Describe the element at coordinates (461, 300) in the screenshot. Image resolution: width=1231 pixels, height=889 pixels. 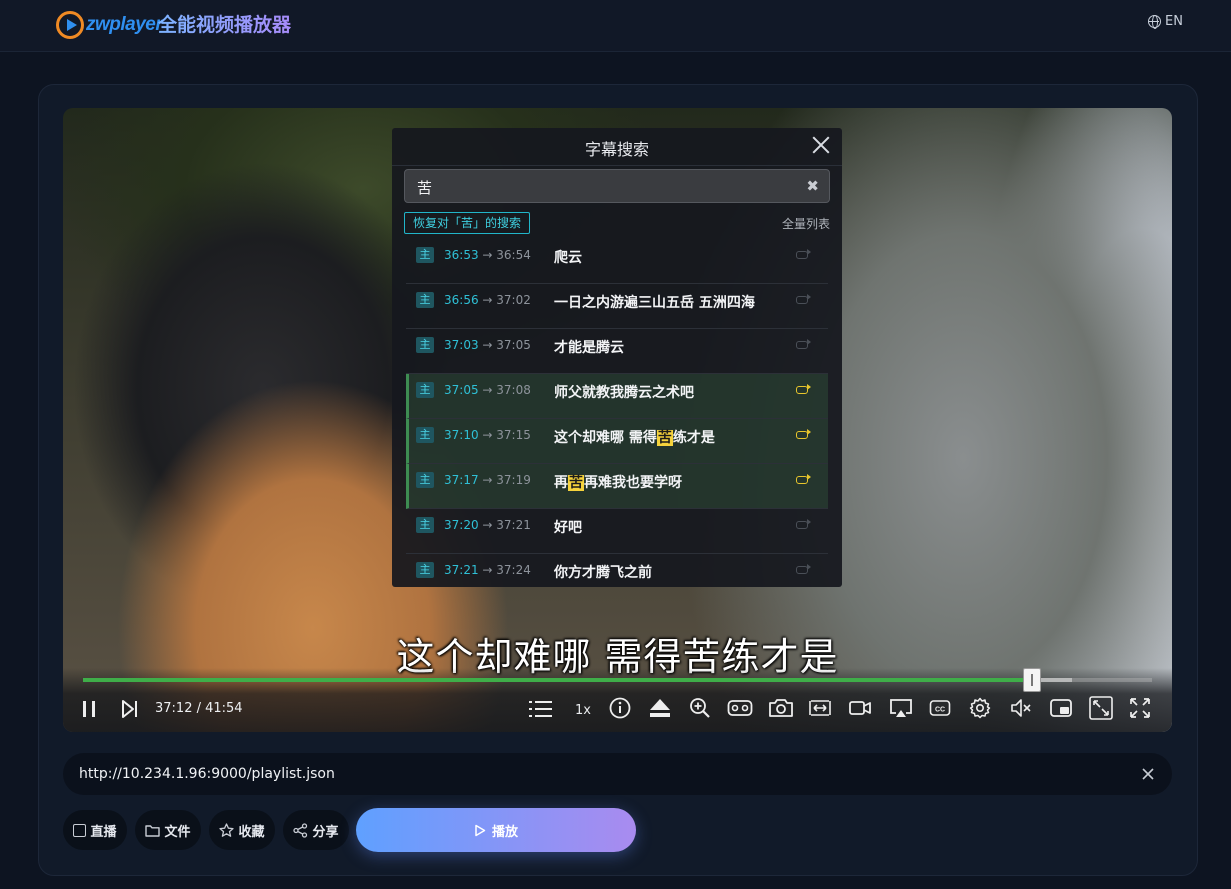
I see `start-time: 36:56` at that location.